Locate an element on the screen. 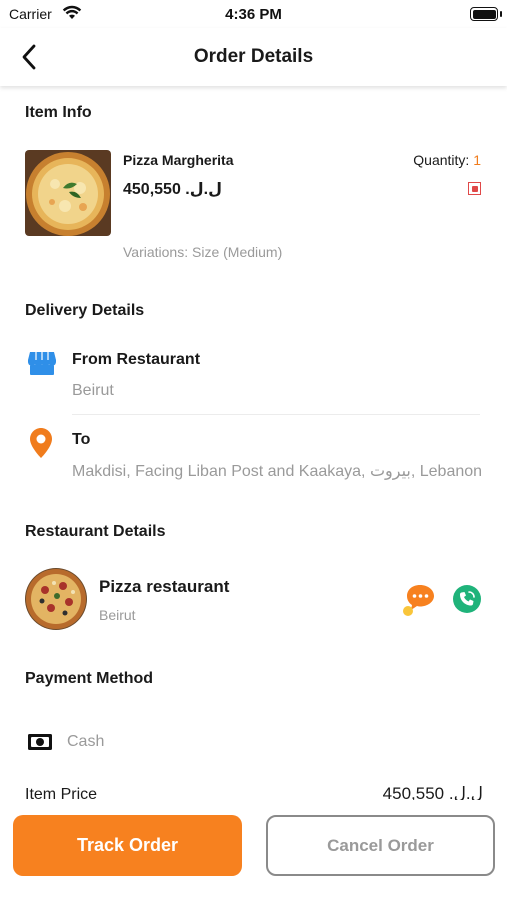  phone-call-icon is located at coordinates (467, 599).